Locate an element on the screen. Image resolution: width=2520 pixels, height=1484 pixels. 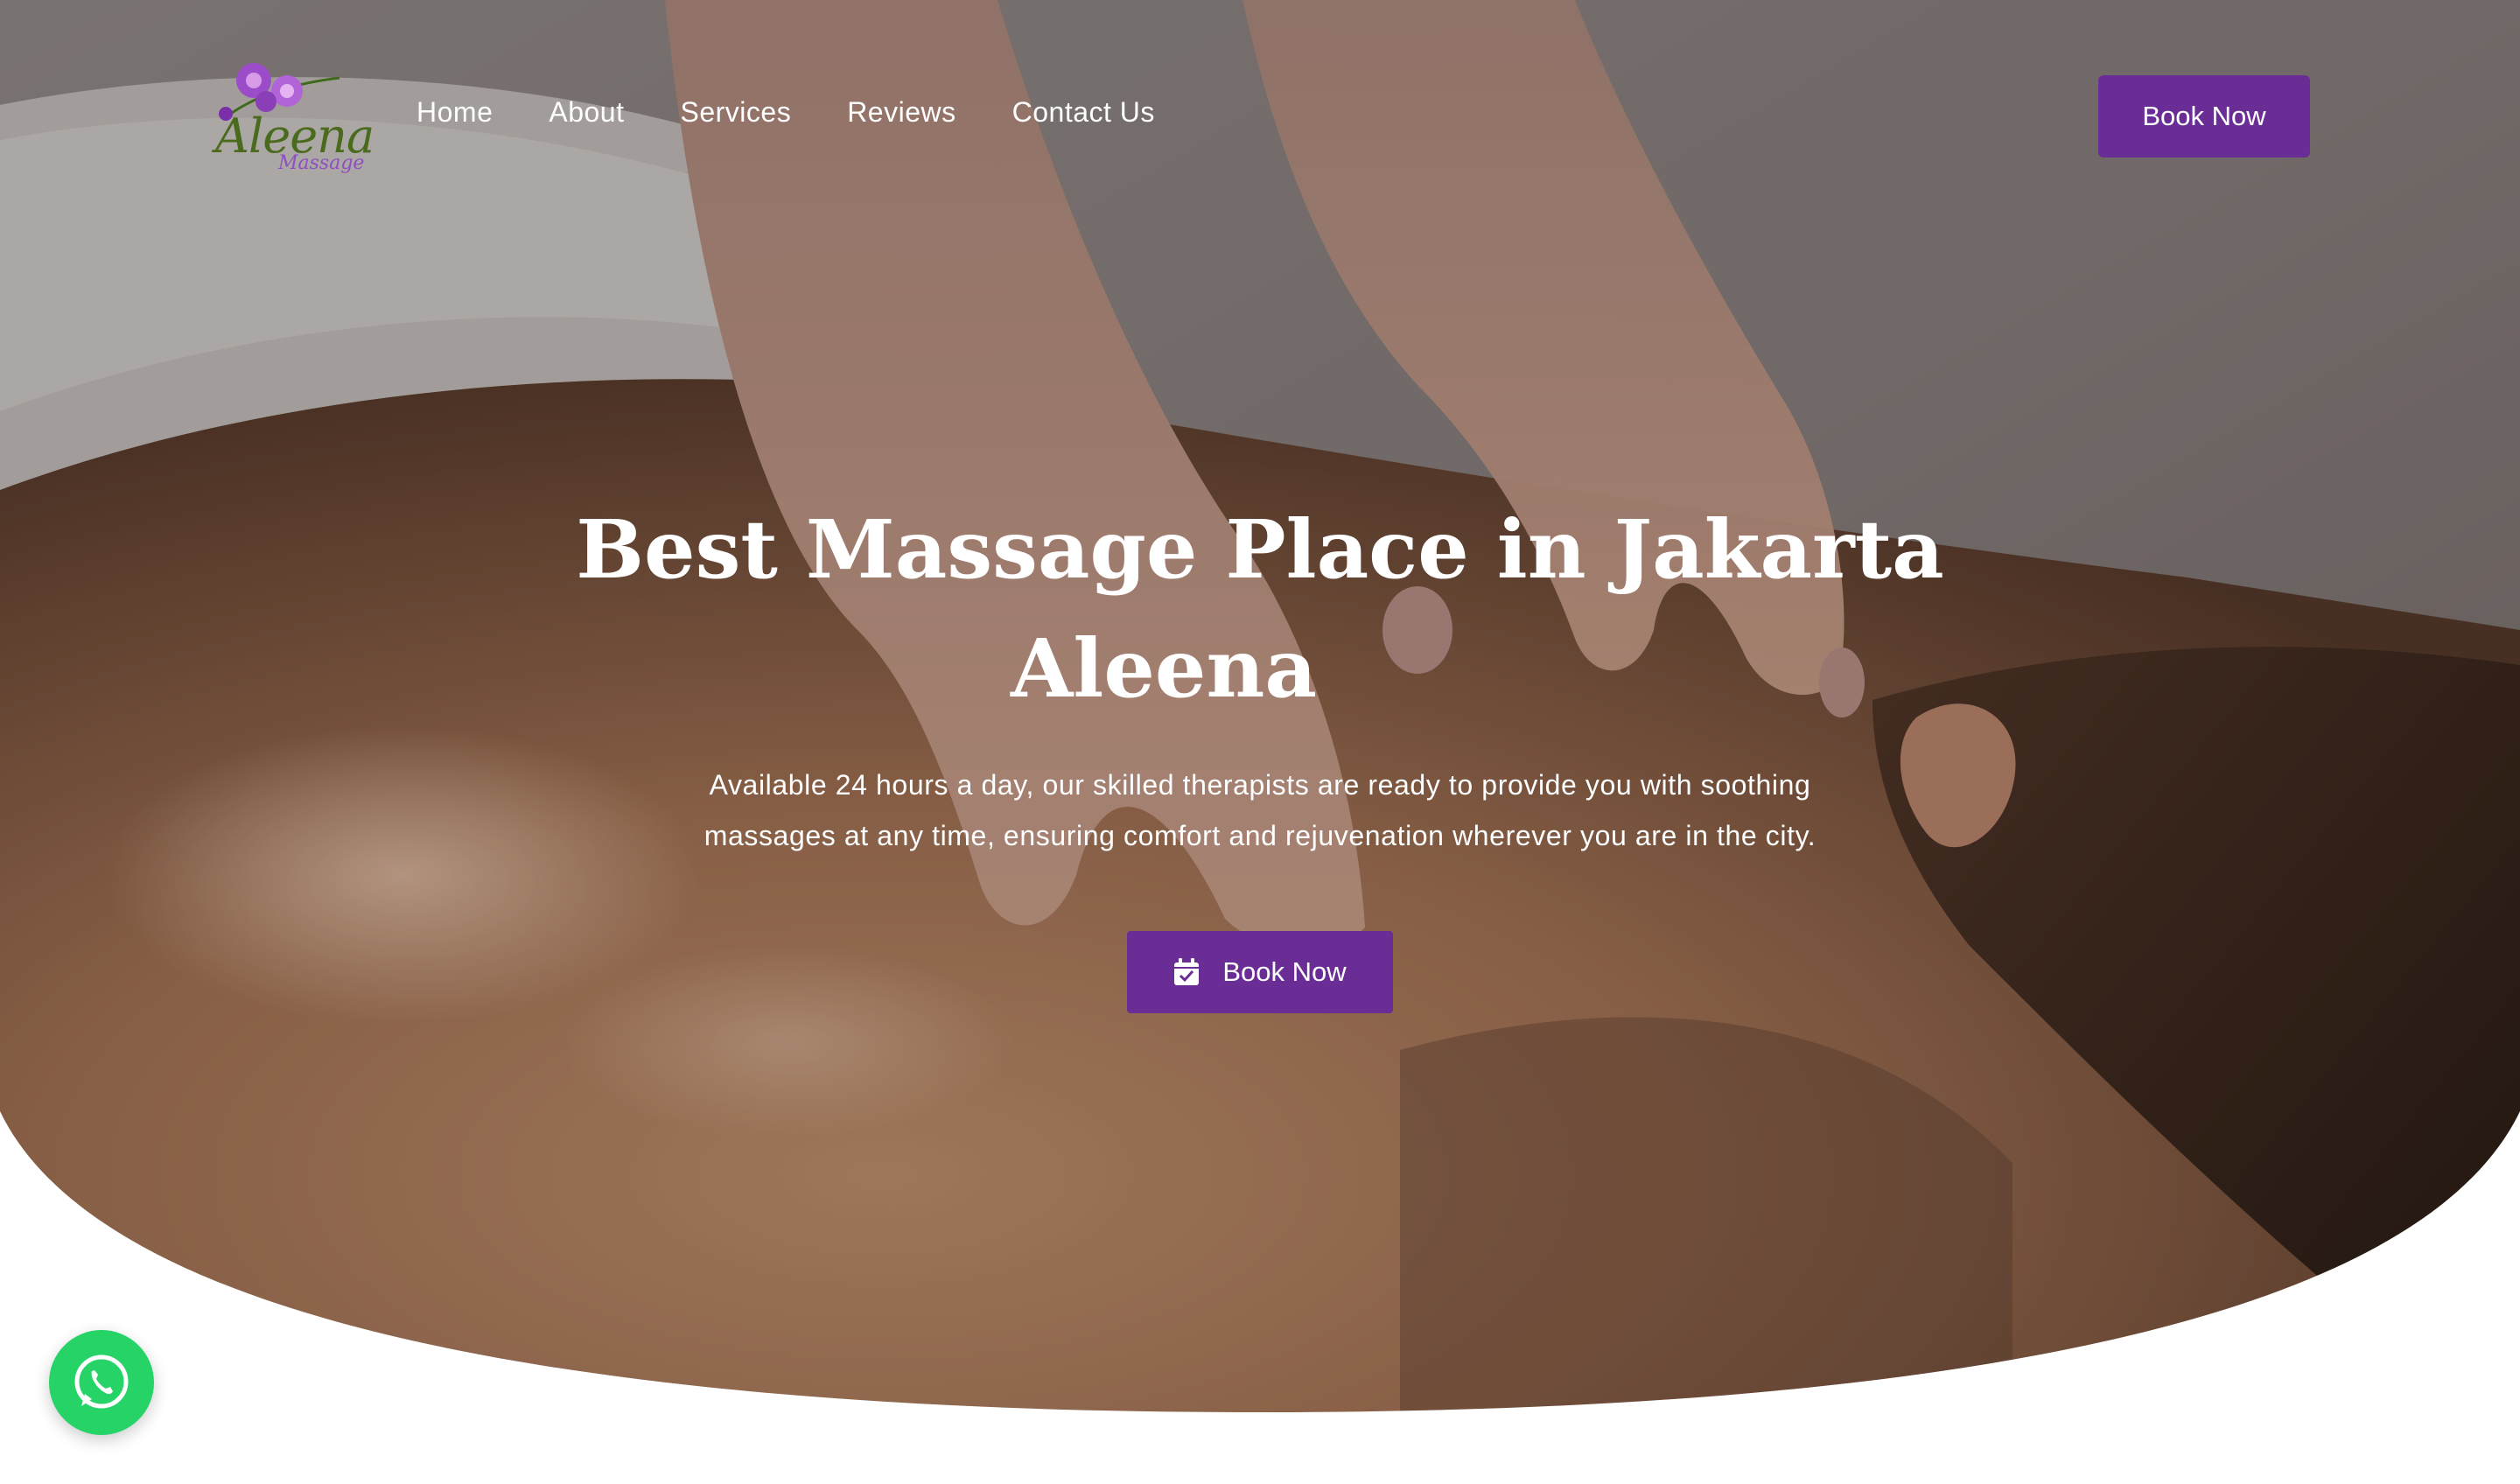
whatsapp-button is located at coordinates (101, 1382).